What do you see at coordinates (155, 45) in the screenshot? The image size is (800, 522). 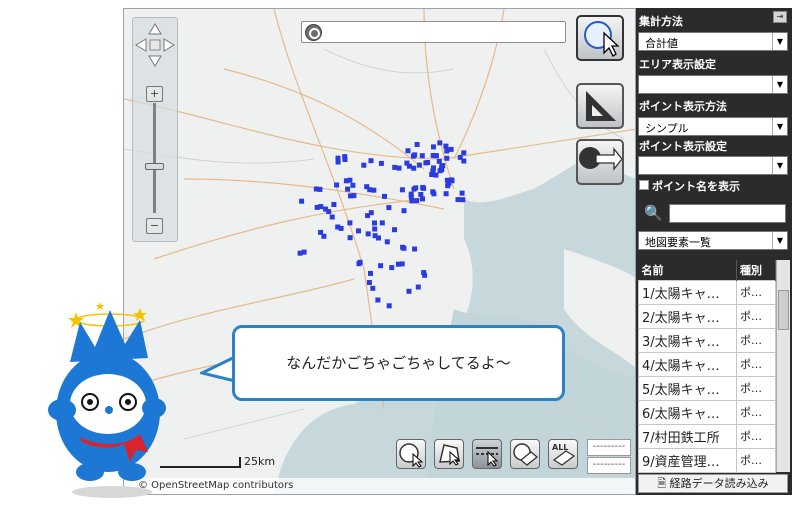 I see `pan-arrows-icon` at bounding box center [155, 45].